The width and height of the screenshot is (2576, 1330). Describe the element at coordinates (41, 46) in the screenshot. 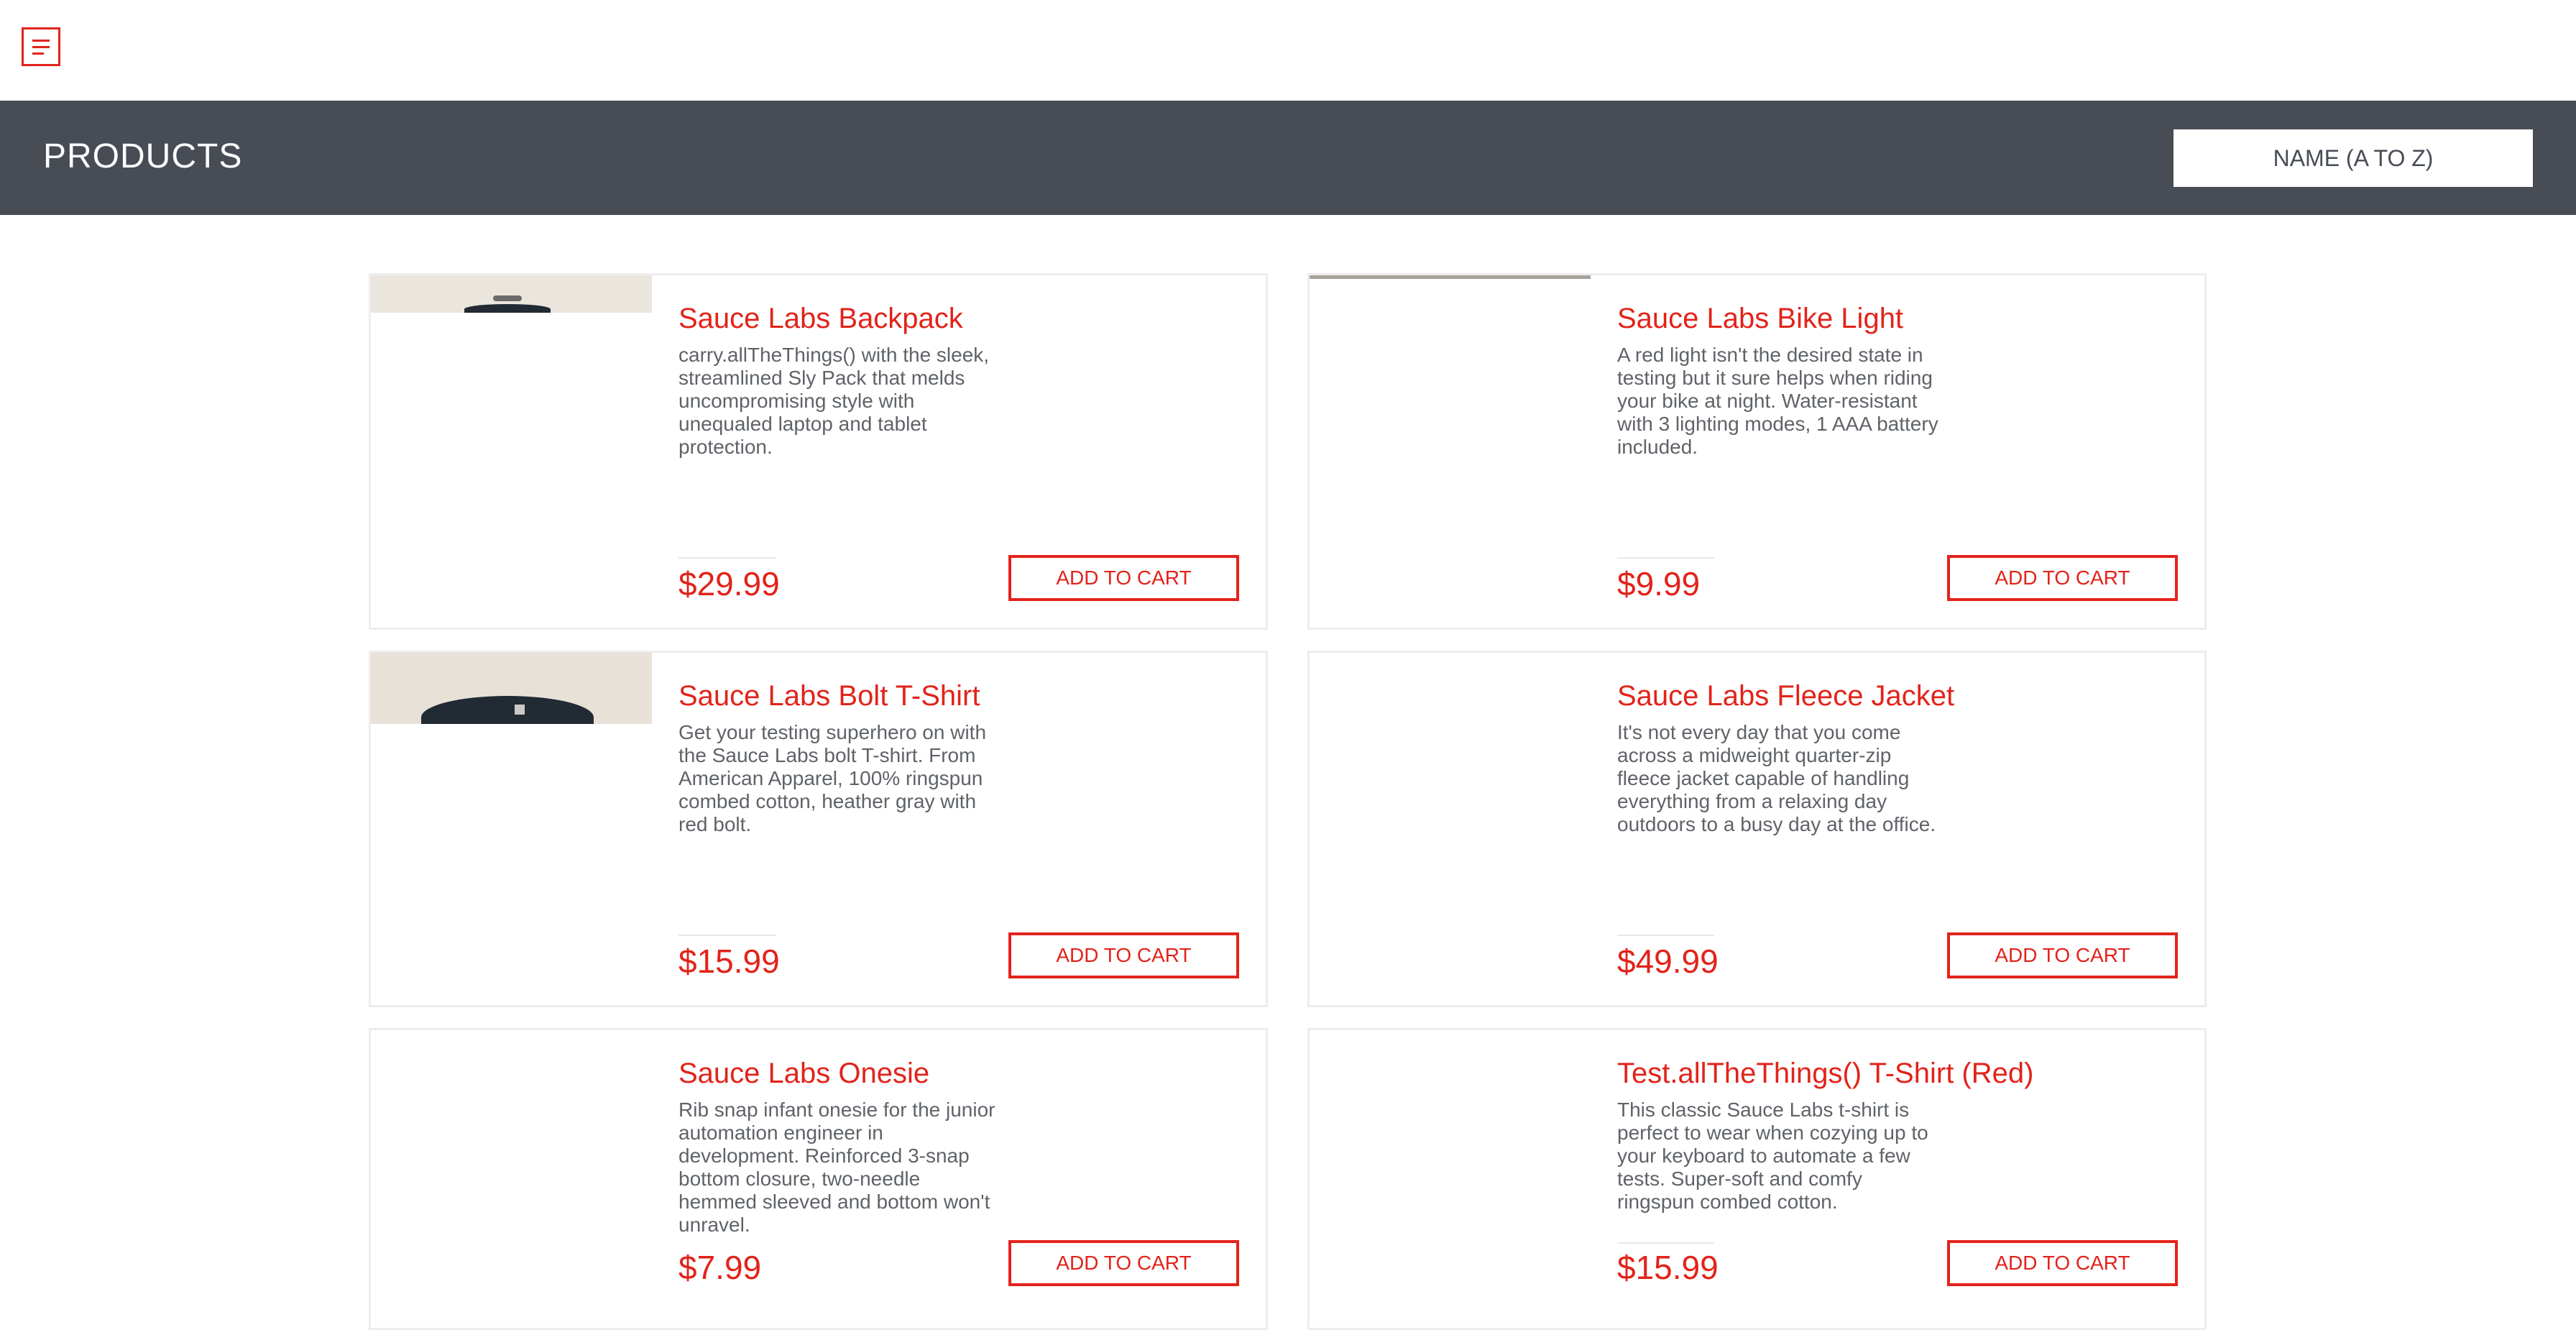

I see `menu-icon` at that location.